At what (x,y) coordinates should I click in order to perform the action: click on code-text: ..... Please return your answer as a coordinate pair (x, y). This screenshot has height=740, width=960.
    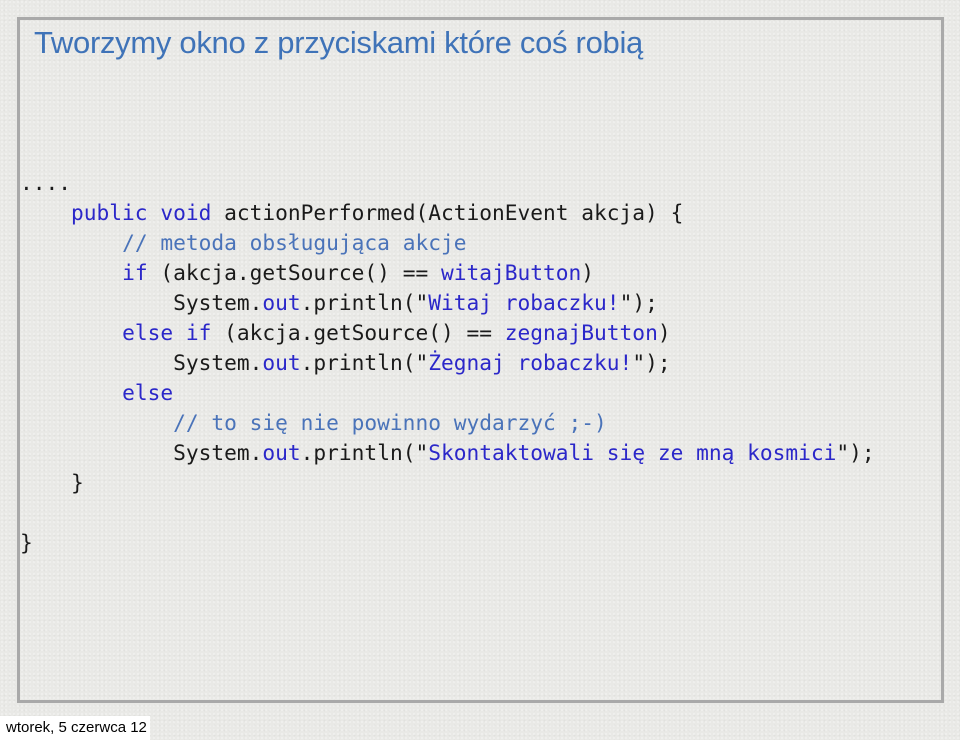
    Looking at the image, I should click on (46, 182).